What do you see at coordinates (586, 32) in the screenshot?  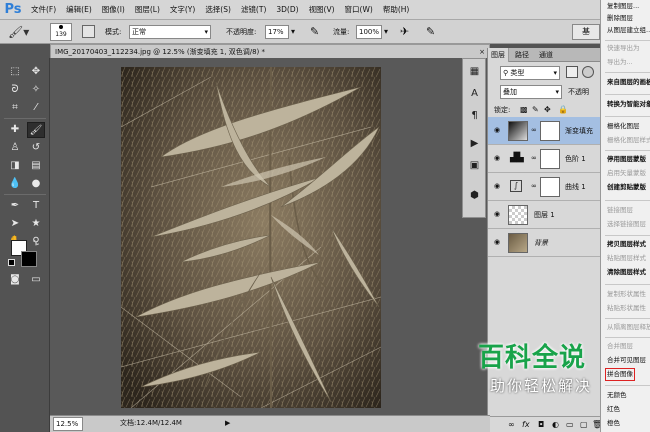 I see `workspace-button: 基` at bounding box center [586, 32].